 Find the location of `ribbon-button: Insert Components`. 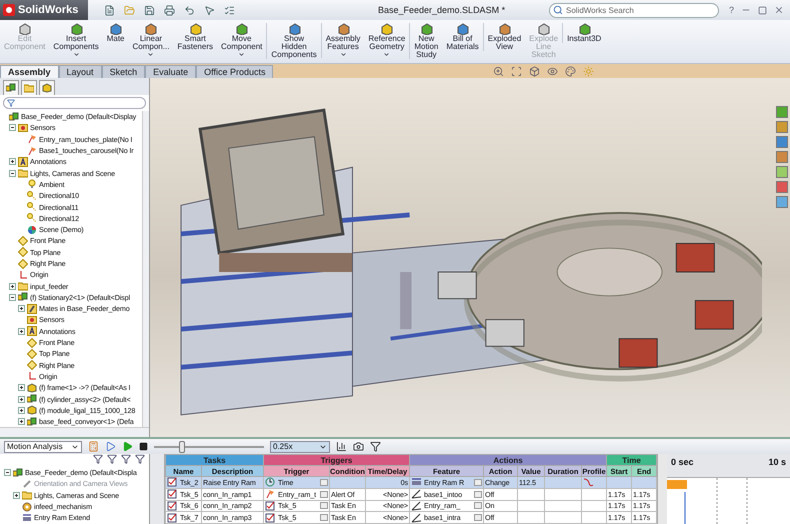

ribbon-button: Insert Components is located at coordinates (76, 40).